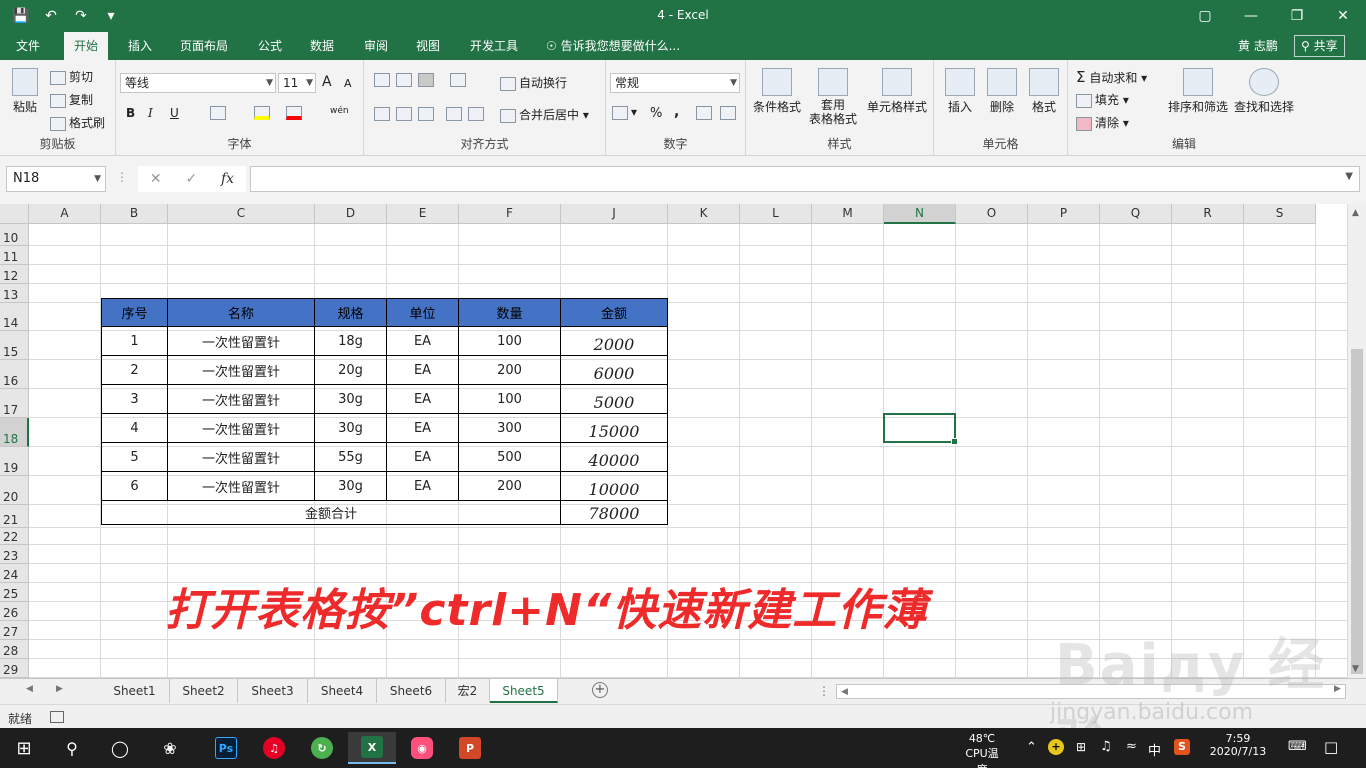 This screenshot has height=768, width=1366. I want to click on column-header-c: C, so click(241, 214).